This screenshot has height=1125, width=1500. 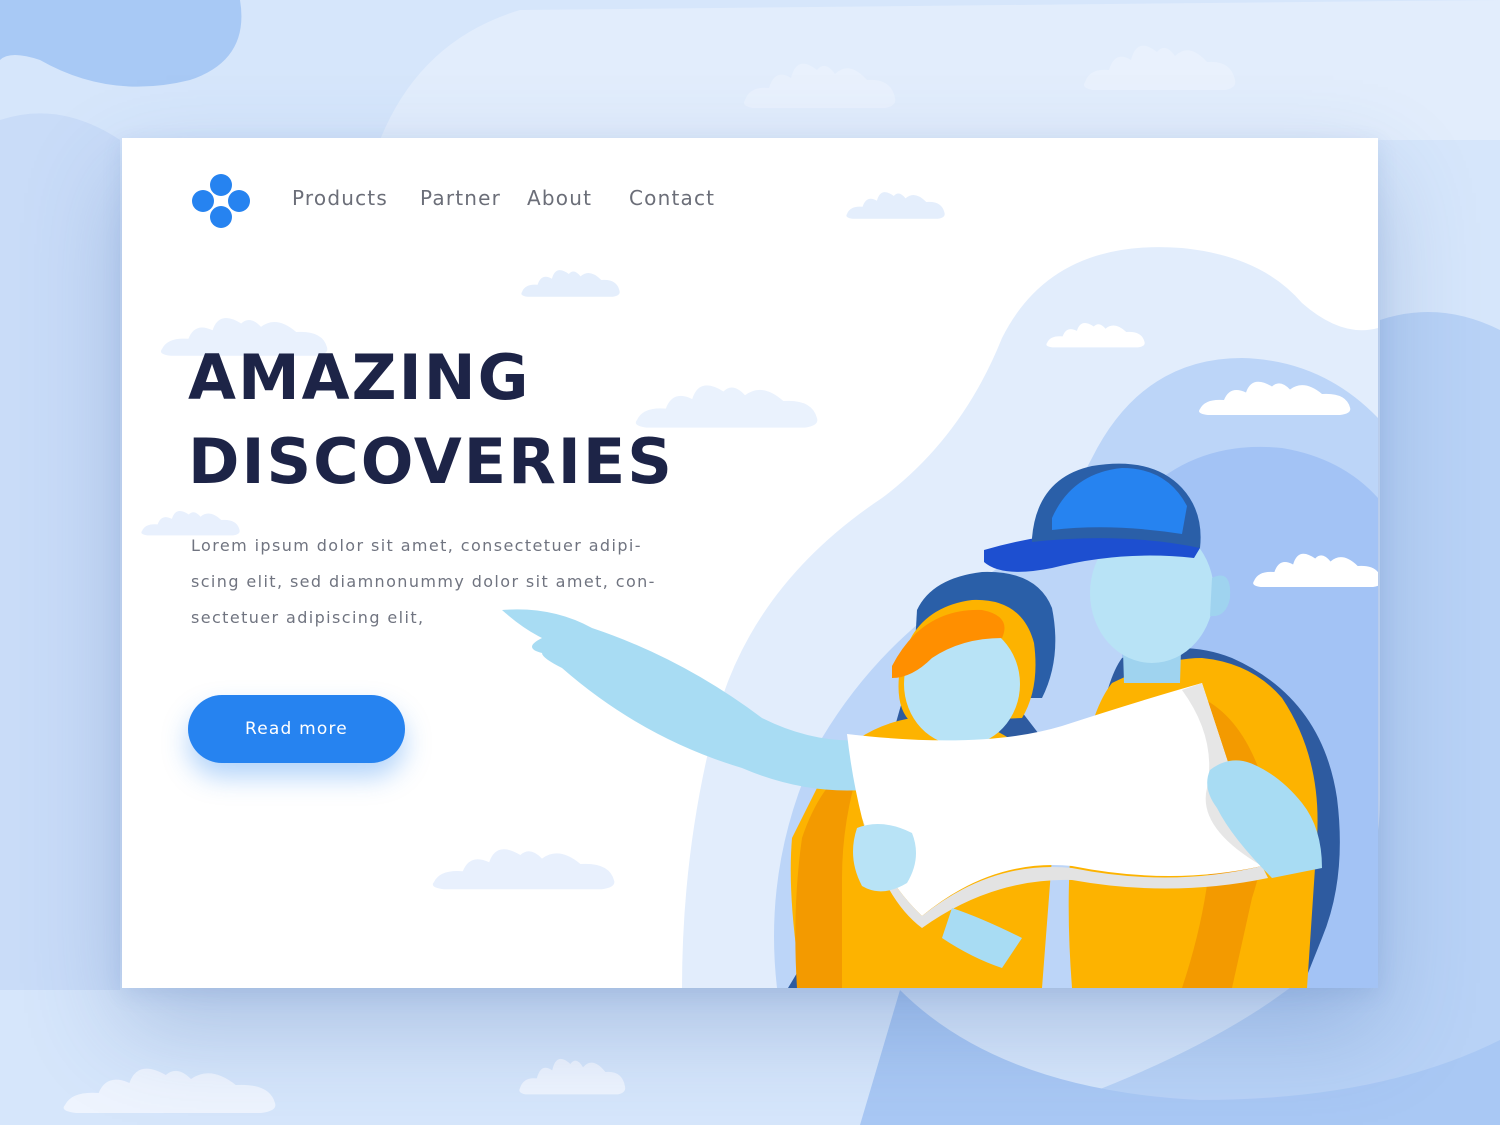 I want to click on bg-blob-top, so click(x=940, y=70).